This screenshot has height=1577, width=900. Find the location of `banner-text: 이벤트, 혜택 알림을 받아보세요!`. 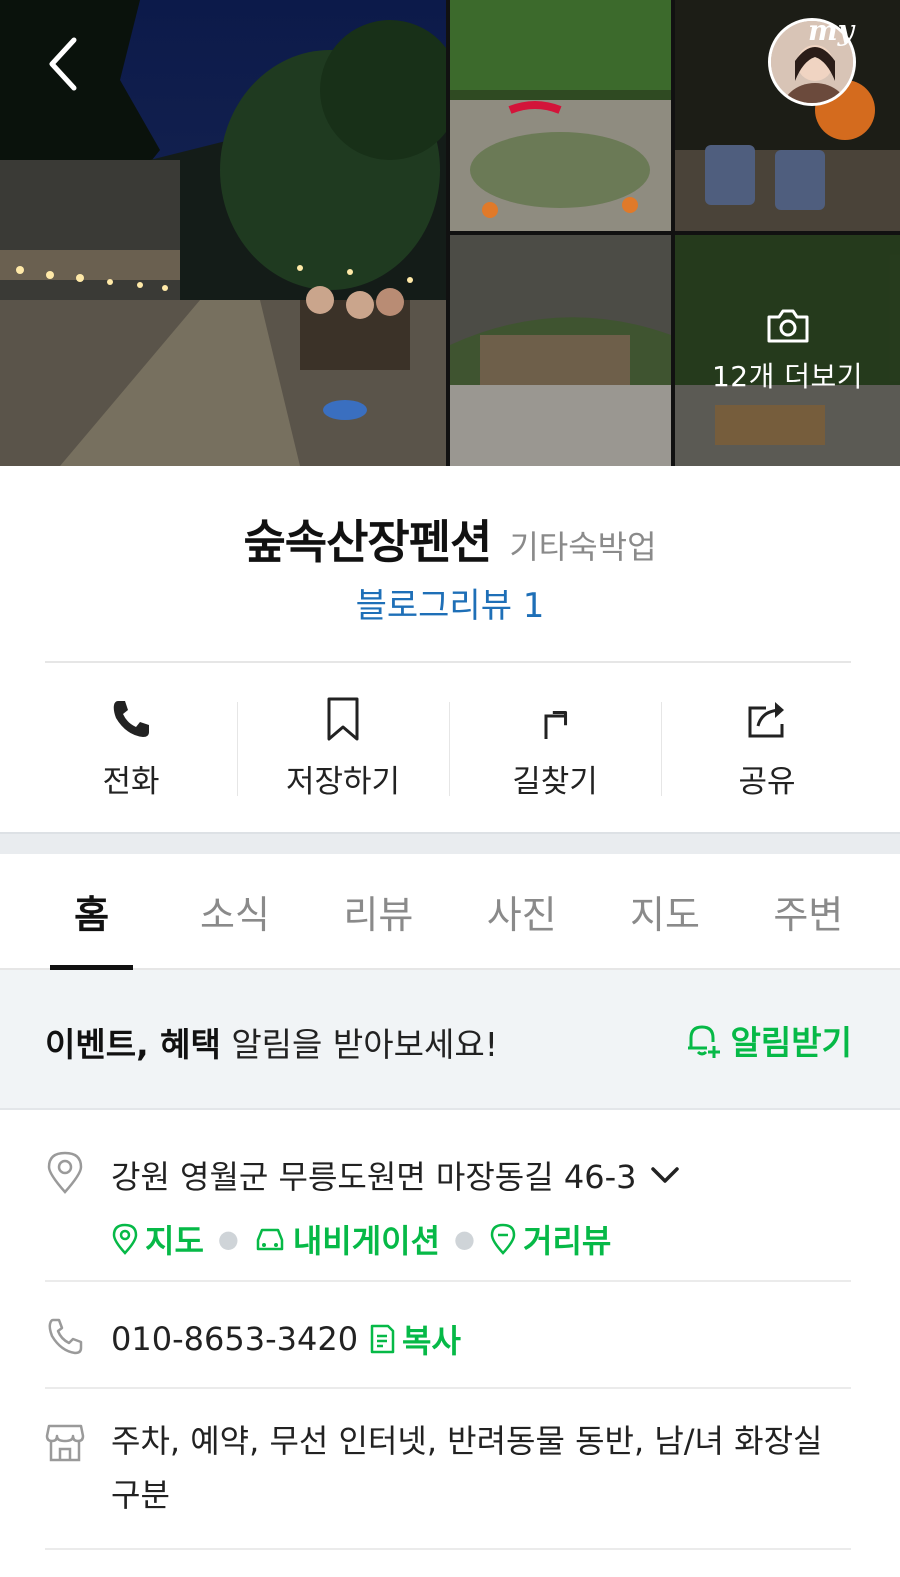

banner-text: 이벤트, 혜택 알림을 받아보세요! is located at coordinates (271, 1042).